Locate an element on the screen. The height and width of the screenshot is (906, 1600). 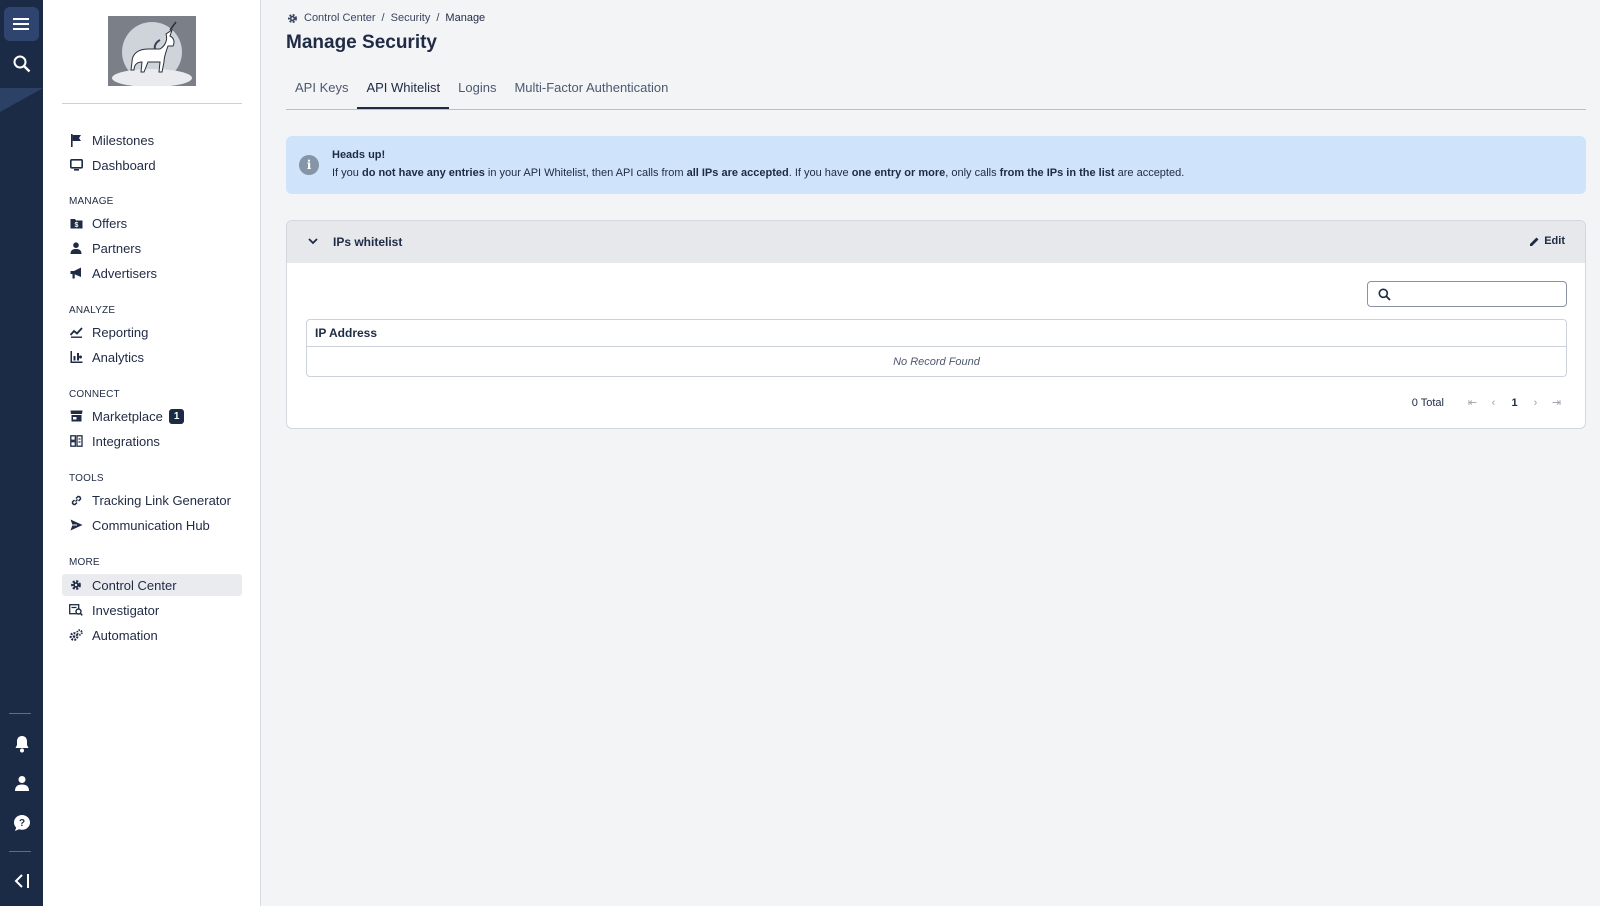
sidebar-item-tracking-link-generator: Tracking Link Generator is located at coordinates (152, 500).